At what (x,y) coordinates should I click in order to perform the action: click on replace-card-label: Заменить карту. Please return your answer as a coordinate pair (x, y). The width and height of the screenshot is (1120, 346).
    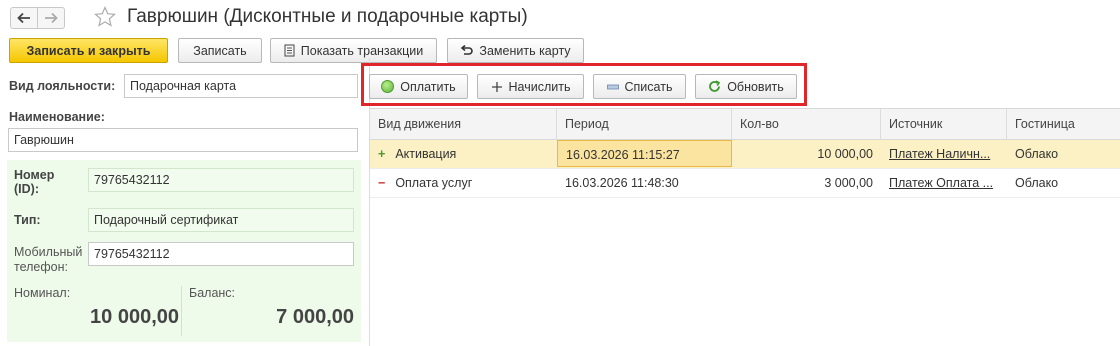
    Looking at the image, I should click on (525, 50).